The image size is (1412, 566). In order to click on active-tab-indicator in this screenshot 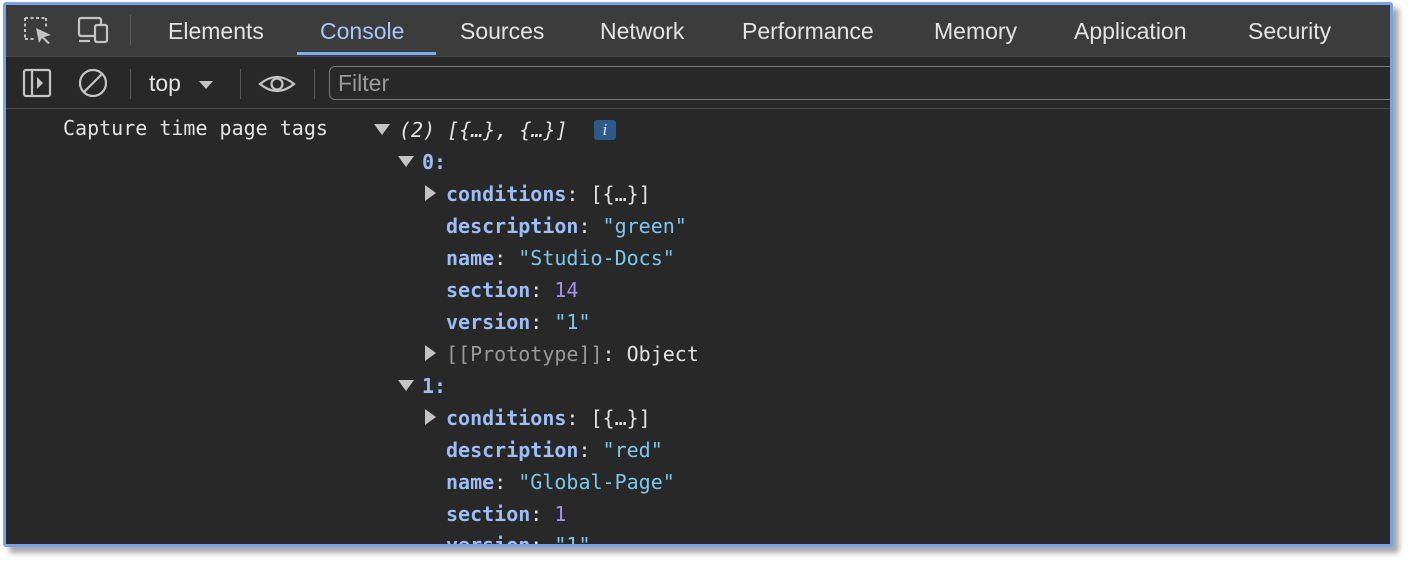, I will do `click(366, 53)`.